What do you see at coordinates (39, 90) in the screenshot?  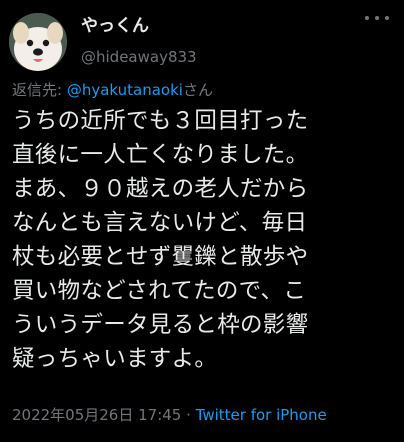 I see `reply-prefix: 返信先:` at bounding box center [39, 90].